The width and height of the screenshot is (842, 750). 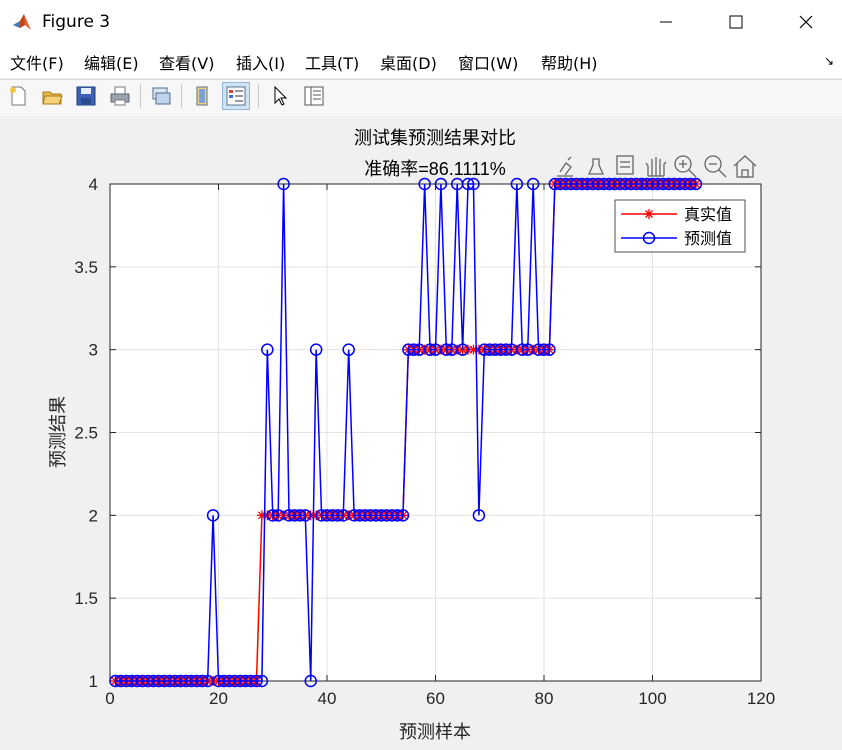 What do you see at coordinates (58, 432) in the screenshot?
I see `y-axis-label: 预测结果` at bounding box center [58, 432].